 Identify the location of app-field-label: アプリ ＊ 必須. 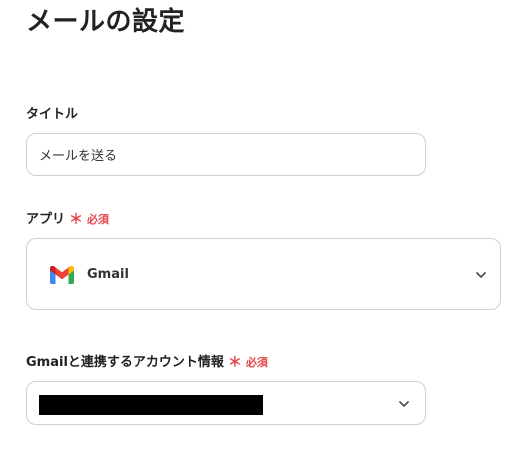
(67, 220).